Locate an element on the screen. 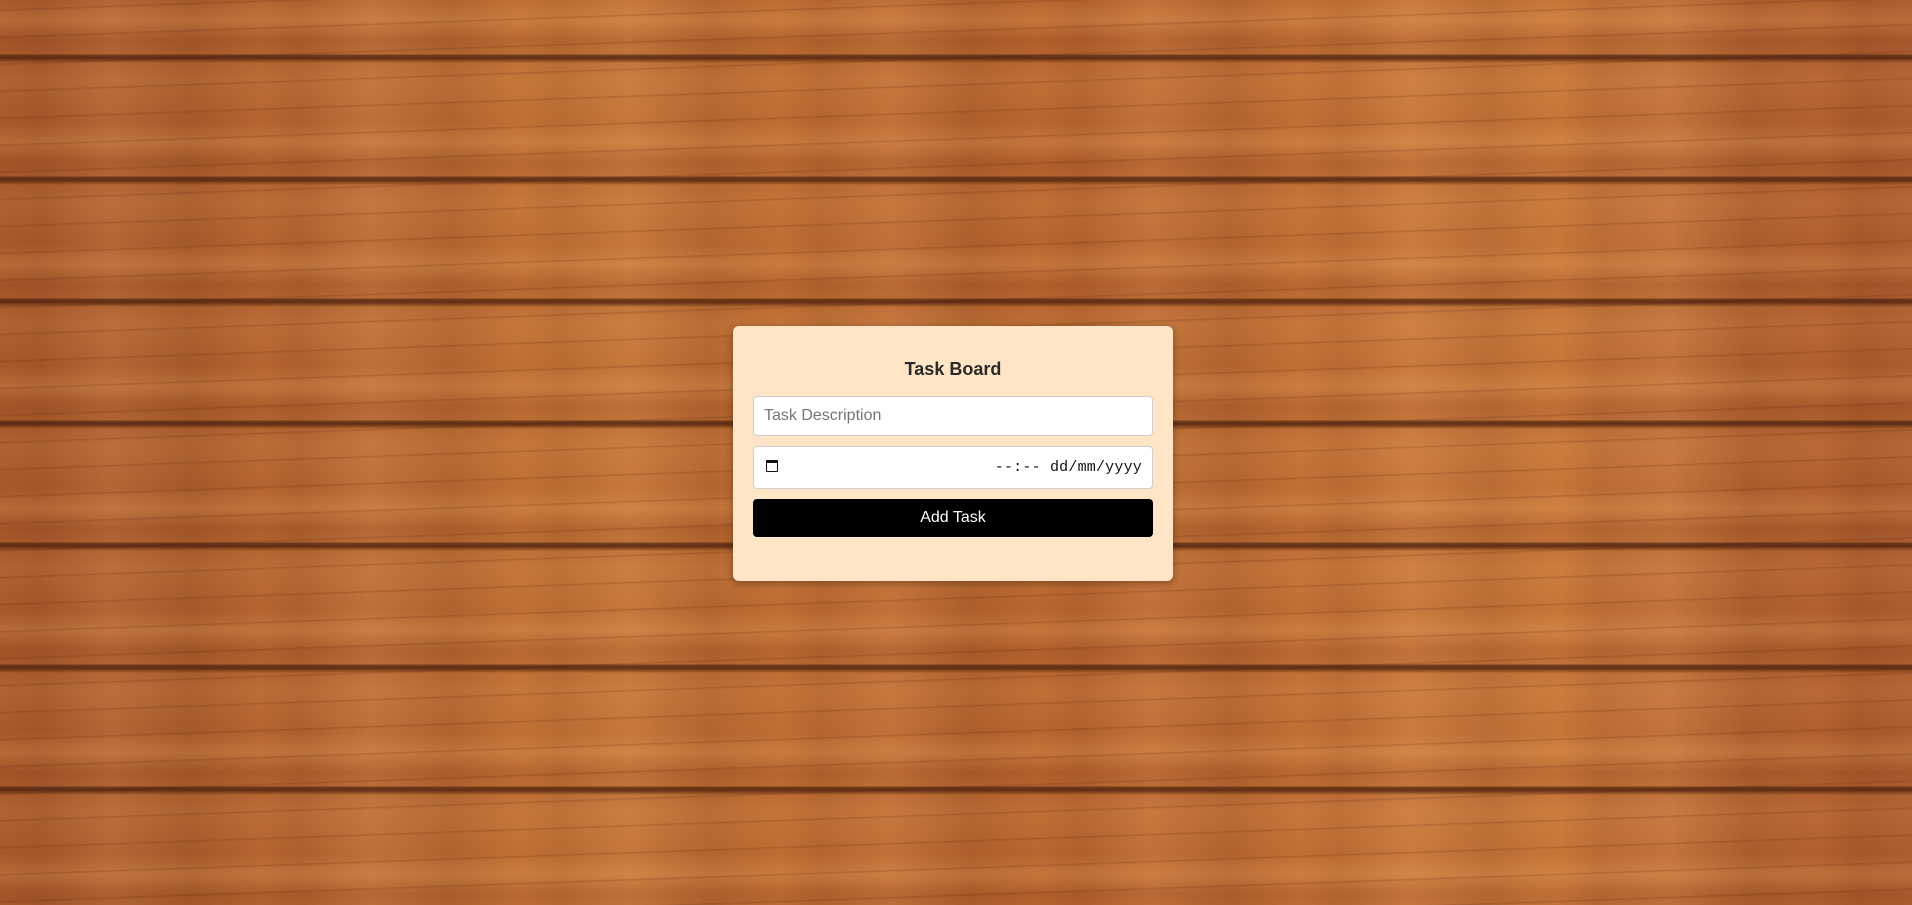 This screenshot has width=1912, height=905. task-board-card: Task Board --:-- dd/mm/yyyy Add Task is located at coordinates (953, 453).